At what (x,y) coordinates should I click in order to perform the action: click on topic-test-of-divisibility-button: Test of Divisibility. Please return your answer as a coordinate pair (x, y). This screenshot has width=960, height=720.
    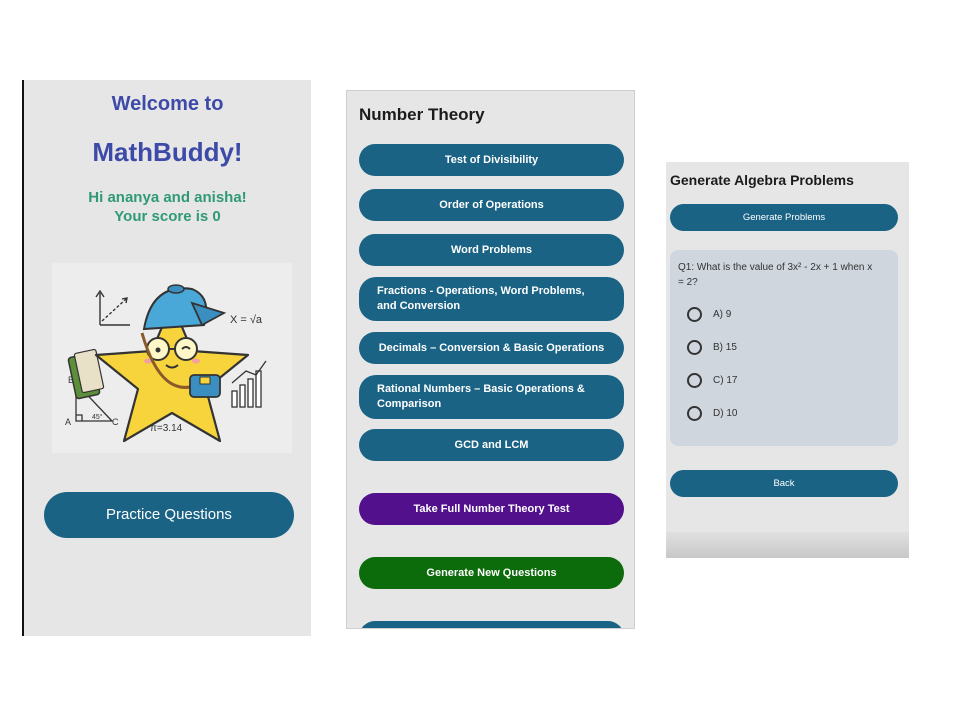
    Looking at the image, I should click on (491, 160).